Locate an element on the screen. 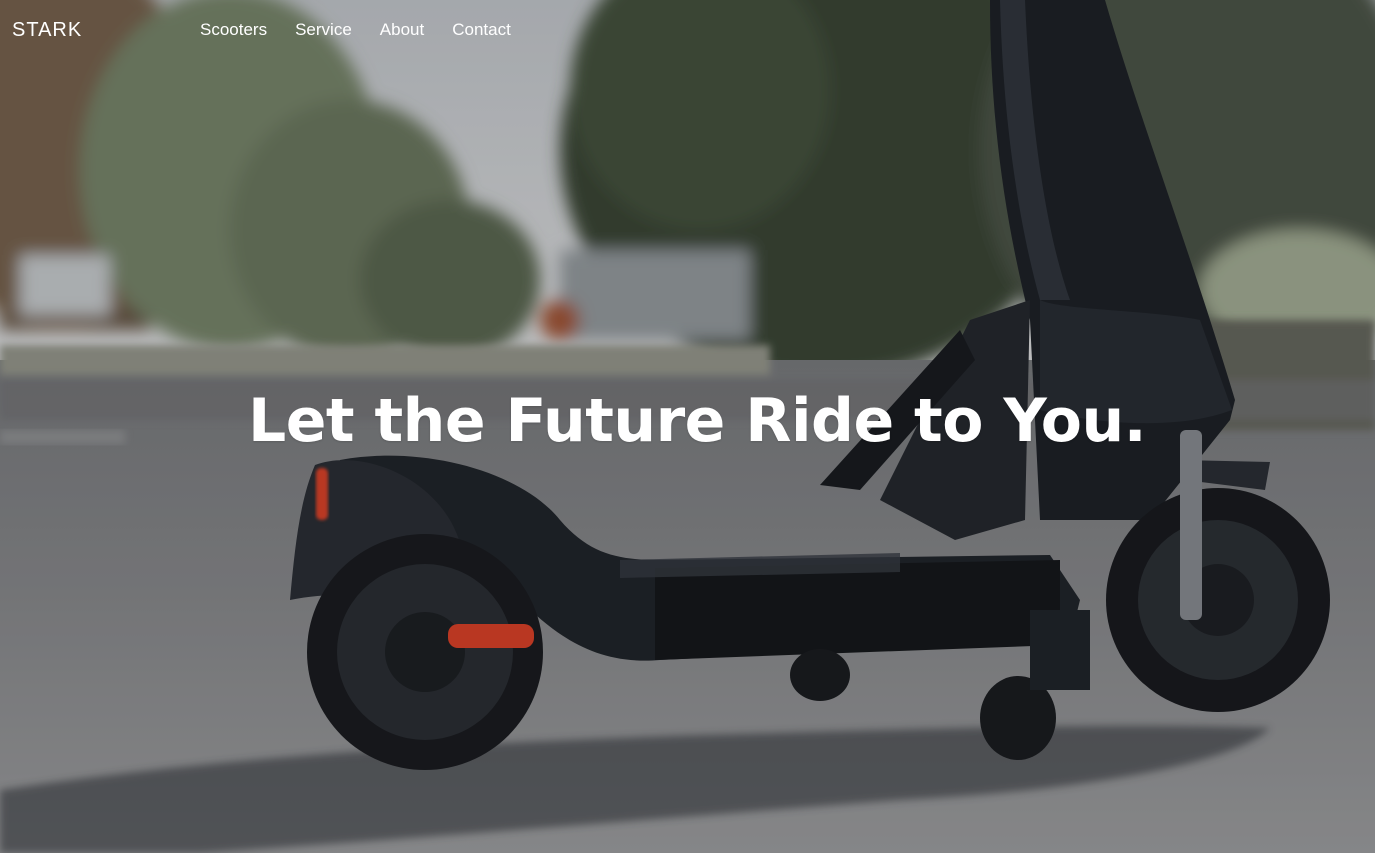 The height and width of the screenshot is (853, 1375). nav-item-contact: Contact is located at coordinates (481, 30).